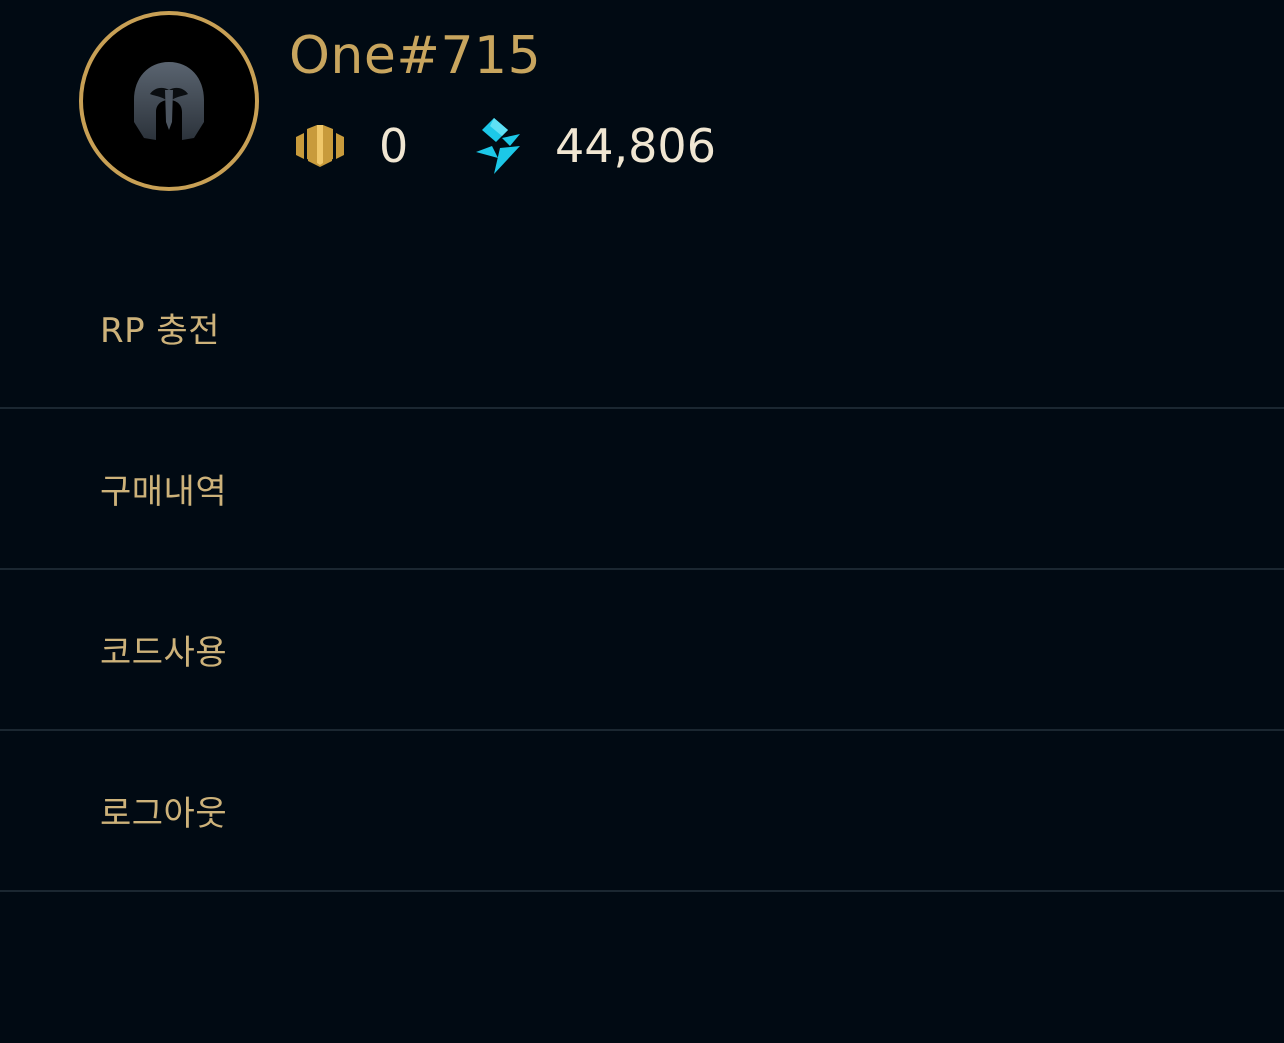 The width and height of the screenshot is (1284, 1043). What do you see at coordinates (164, 653) in the screenshot?
I see `menu-item-label: 코드사용` at bounding box center [164, 653].